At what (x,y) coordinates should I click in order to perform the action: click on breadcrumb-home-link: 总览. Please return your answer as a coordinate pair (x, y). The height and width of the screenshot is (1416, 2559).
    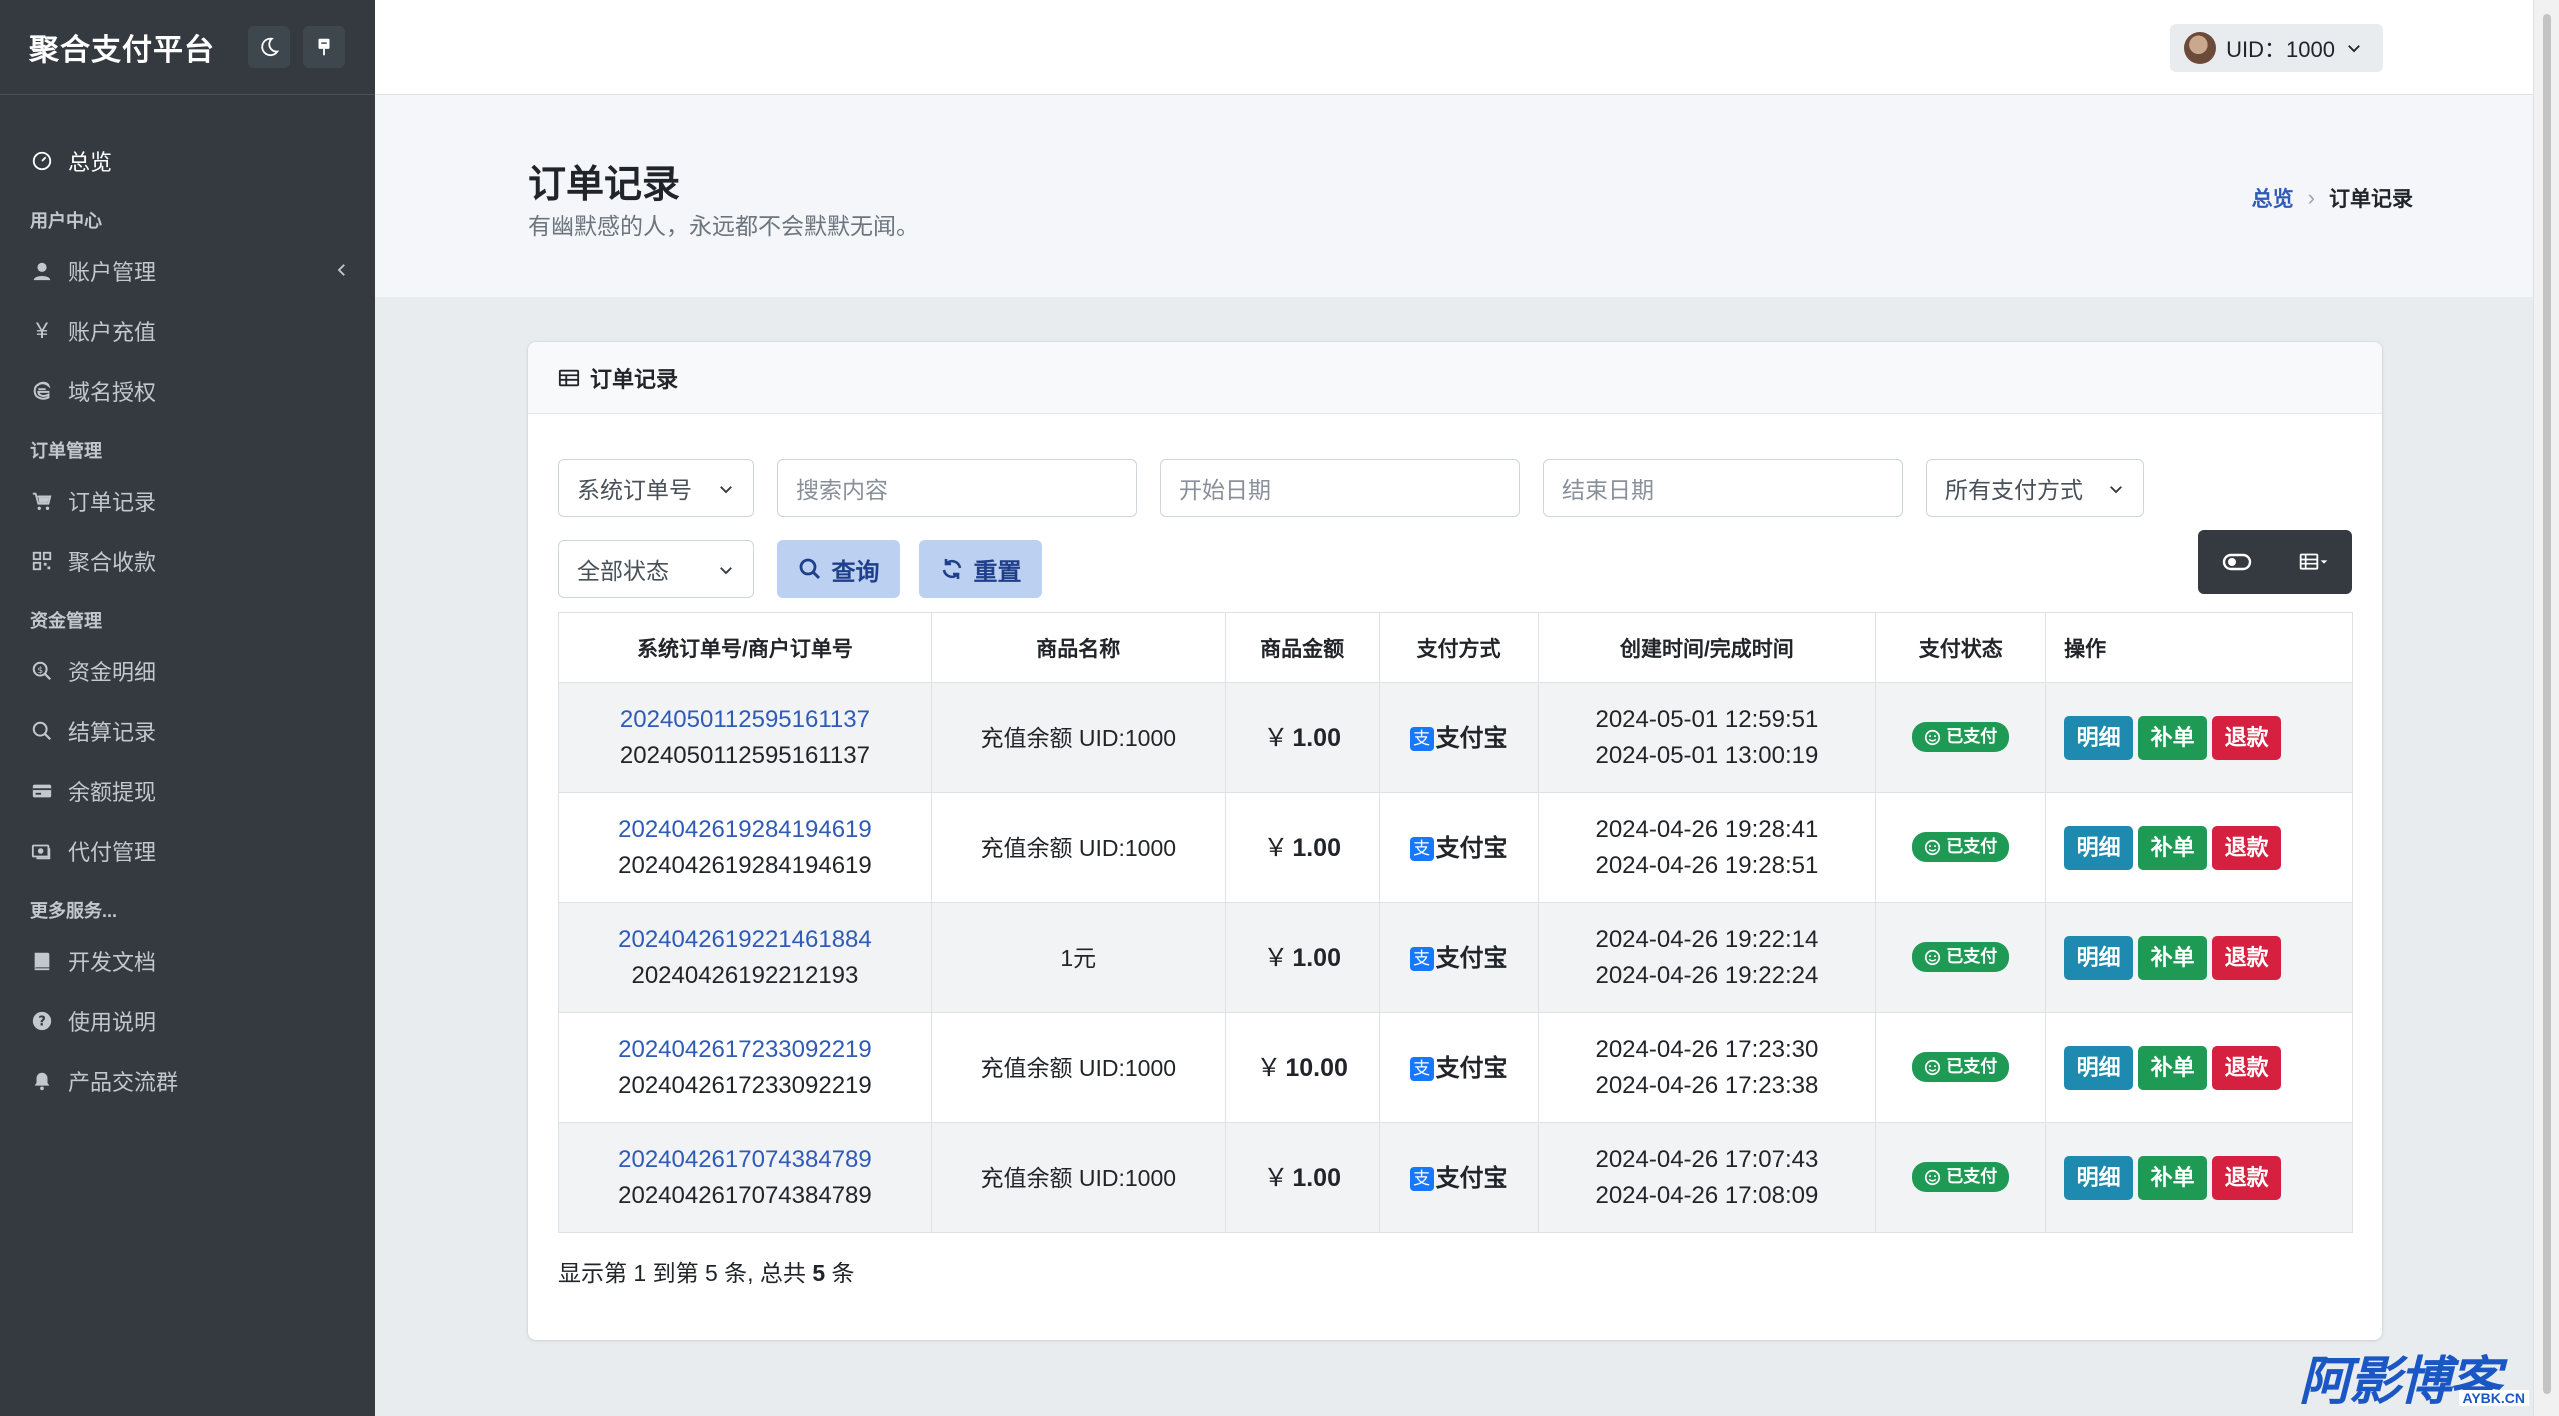
    Looking at the image, I should click on (2273, 198).